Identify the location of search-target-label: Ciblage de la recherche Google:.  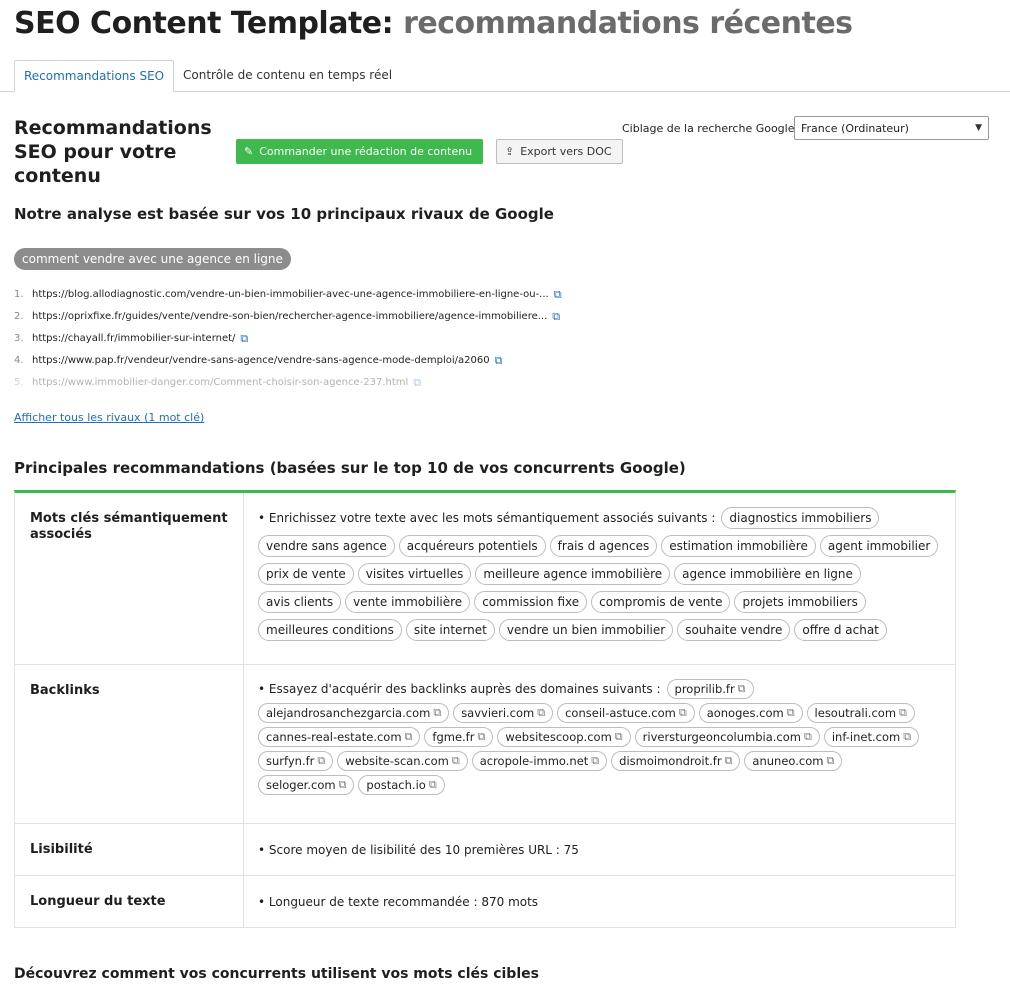
(710, 128).